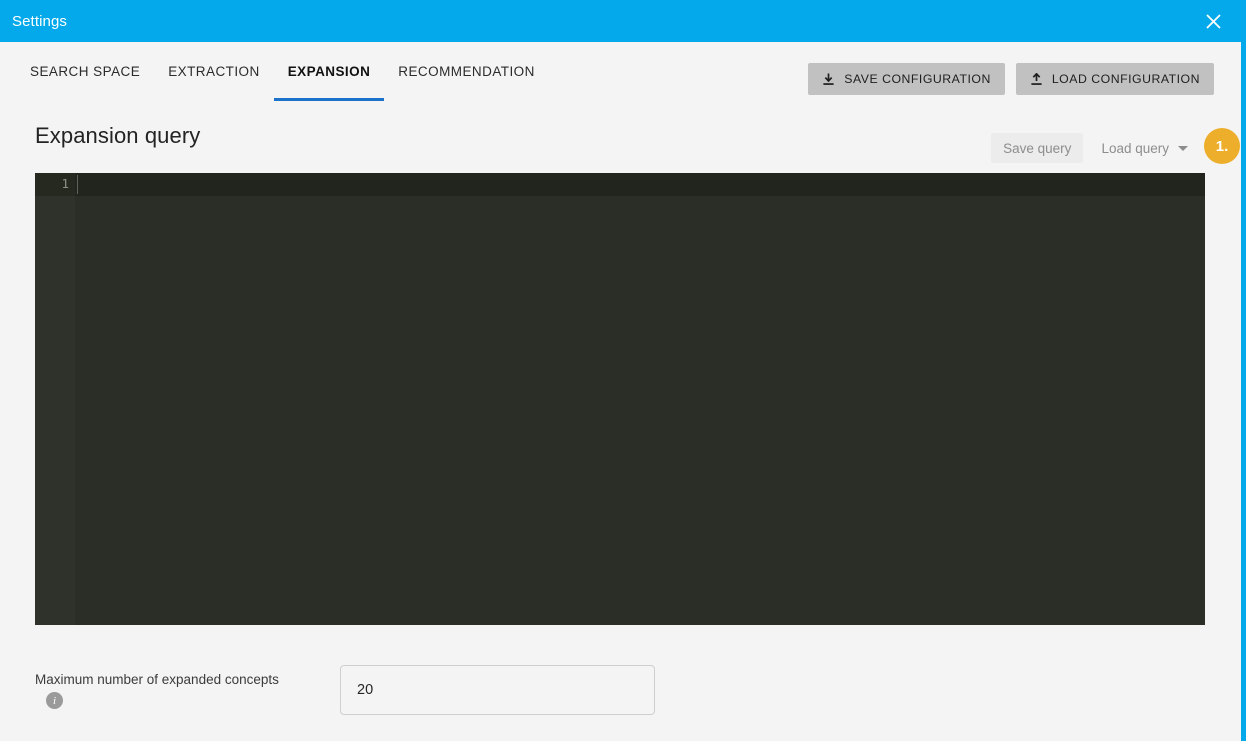  Describe the element at coordinates (1222, 146) in the screenshot. I see `step-badge: 1.` at that location.